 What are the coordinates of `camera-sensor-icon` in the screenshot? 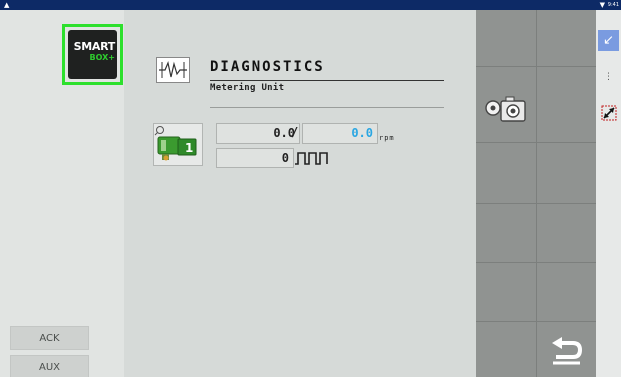 It's located at (505, 109).